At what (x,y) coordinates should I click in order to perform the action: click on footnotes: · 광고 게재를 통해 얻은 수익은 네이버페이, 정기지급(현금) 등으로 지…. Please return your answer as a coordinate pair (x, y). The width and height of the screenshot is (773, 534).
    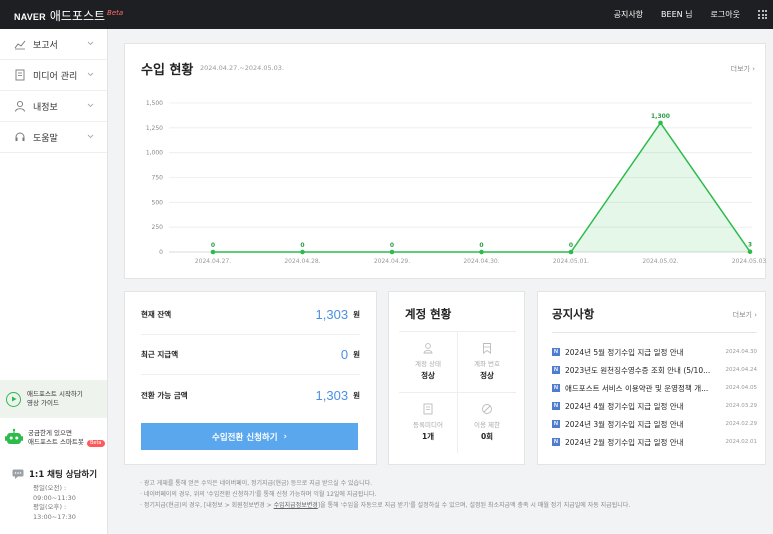
    Looking at the image, I should click on (385, 494).